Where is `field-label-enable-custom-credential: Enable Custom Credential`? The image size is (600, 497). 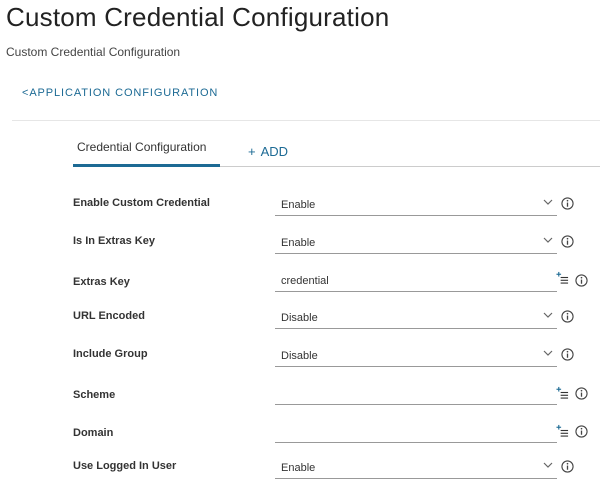 field-label-enable-custom-credential: Enable Custom Credential is located at coordinates (141, 203).